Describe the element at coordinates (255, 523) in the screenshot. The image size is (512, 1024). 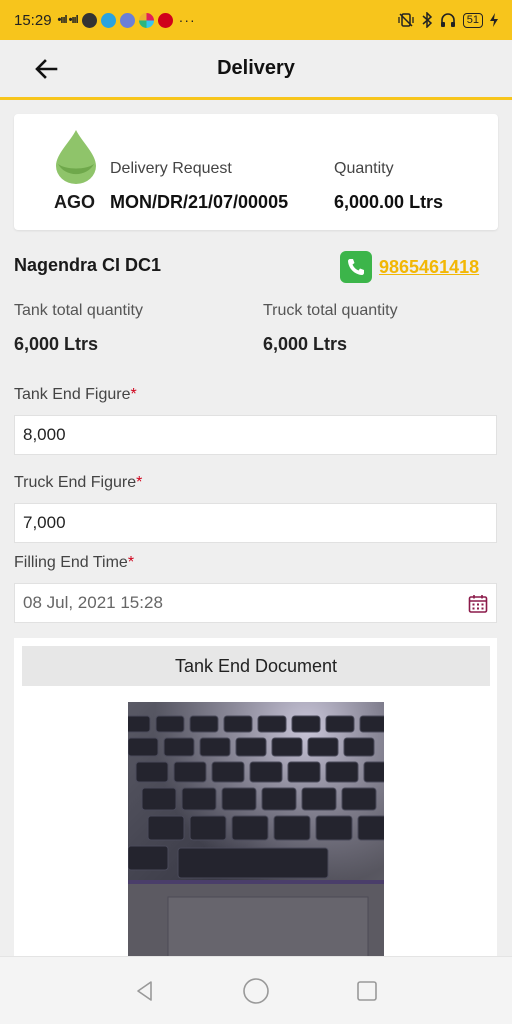
I see `truck-end-figure-input: 7,000` at that location.